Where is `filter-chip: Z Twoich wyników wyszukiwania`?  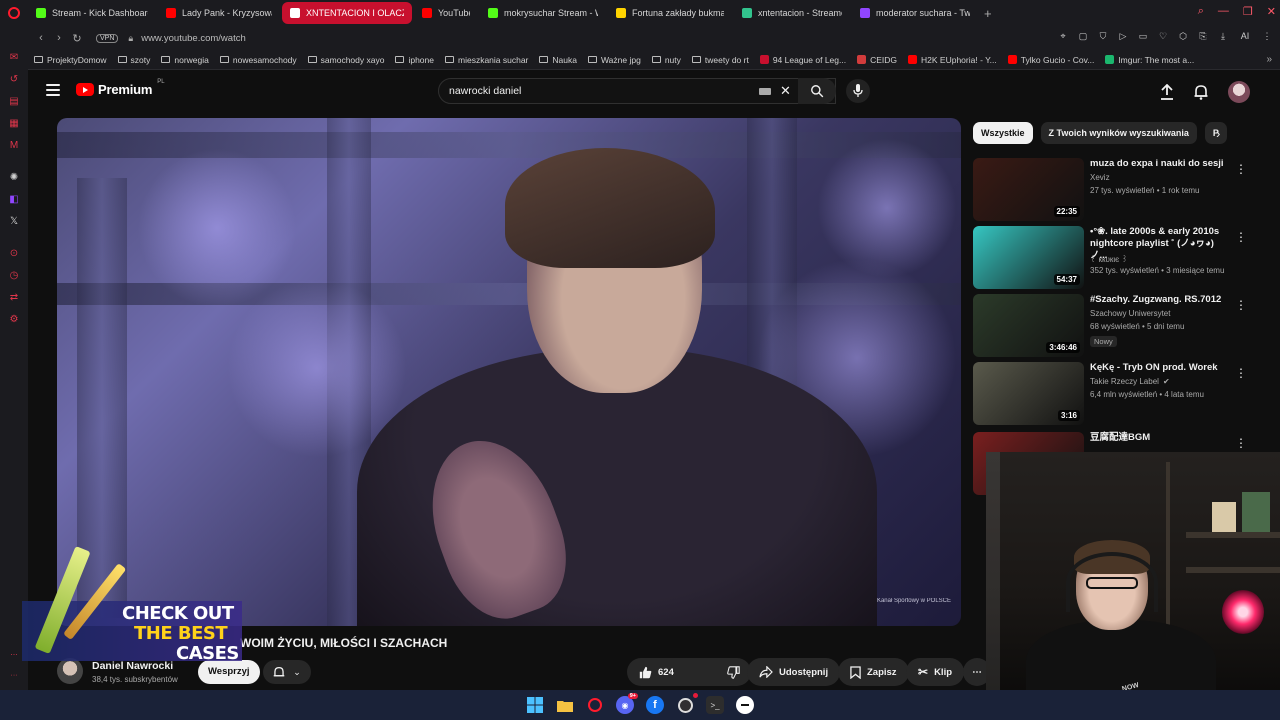
filter-chip: Z Twoich wyników wyszukiwania is located at coordinates (1118, 133).